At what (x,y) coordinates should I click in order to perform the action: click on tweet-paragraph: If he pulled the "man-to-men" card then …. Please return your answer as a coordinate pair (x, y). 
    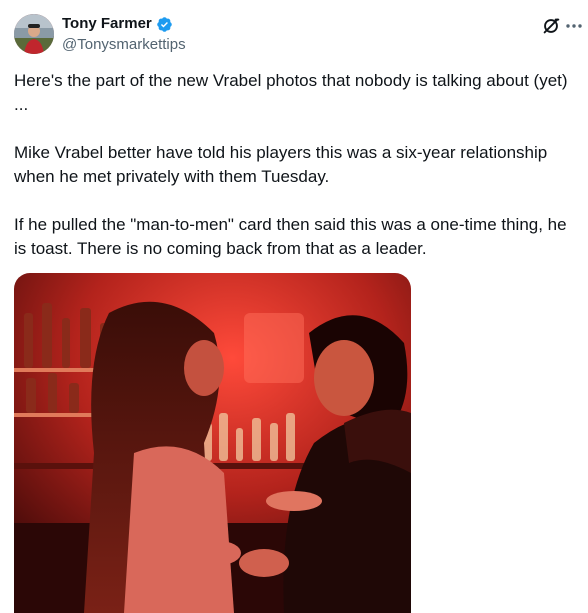
    Looking at the image, I should click on (293, 236).